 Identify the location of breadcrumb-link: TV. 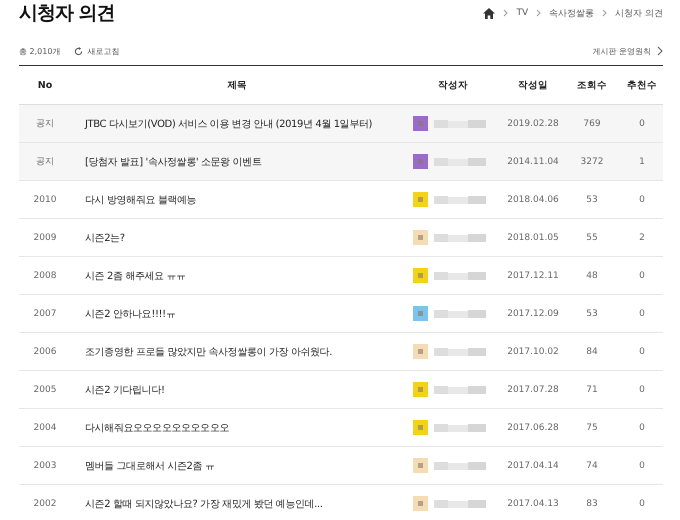
(522, 13).